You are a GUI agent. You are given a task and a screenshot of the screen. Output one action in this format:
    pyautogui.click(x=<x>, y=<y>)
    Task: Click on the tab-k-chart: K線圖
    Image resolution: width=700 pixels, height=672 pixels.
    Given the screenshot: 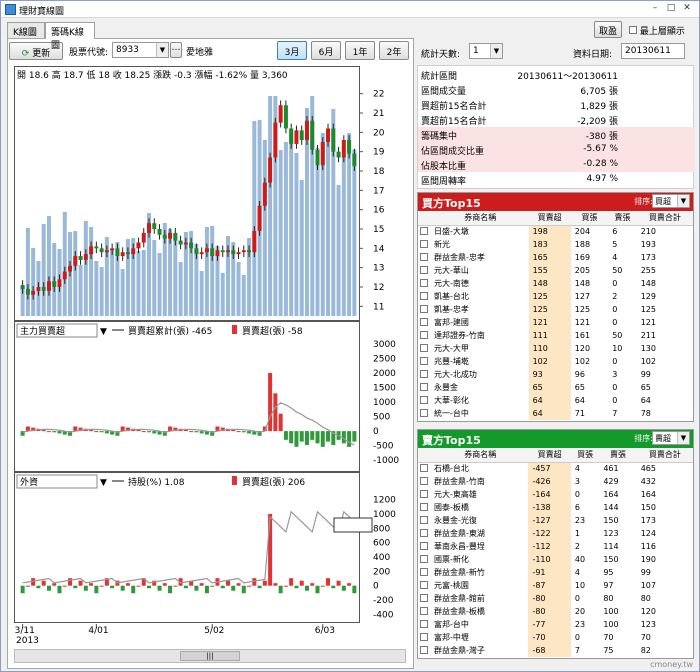 What is the action you would take?
    pyautogui.click(x=26, y=30)
    